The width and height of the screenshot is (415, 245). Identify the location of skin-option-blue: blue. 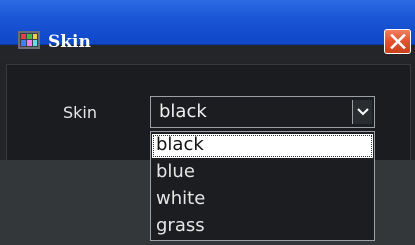
(262, 173).